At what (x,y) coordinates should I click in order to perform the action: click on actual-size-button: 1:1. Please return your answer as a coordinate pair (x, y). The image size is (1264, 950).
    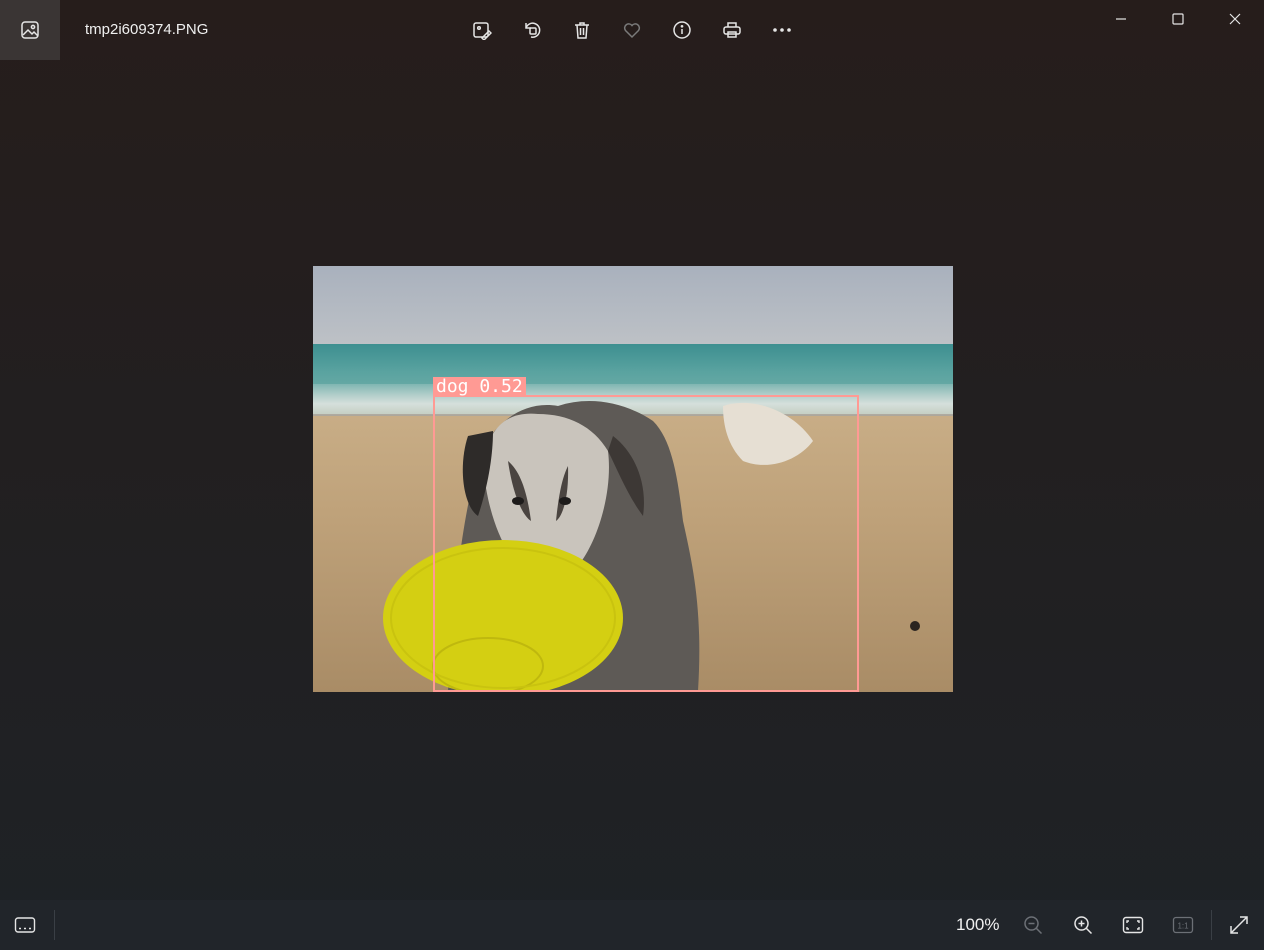
    Looking at the image, I should click on (1183, 925).